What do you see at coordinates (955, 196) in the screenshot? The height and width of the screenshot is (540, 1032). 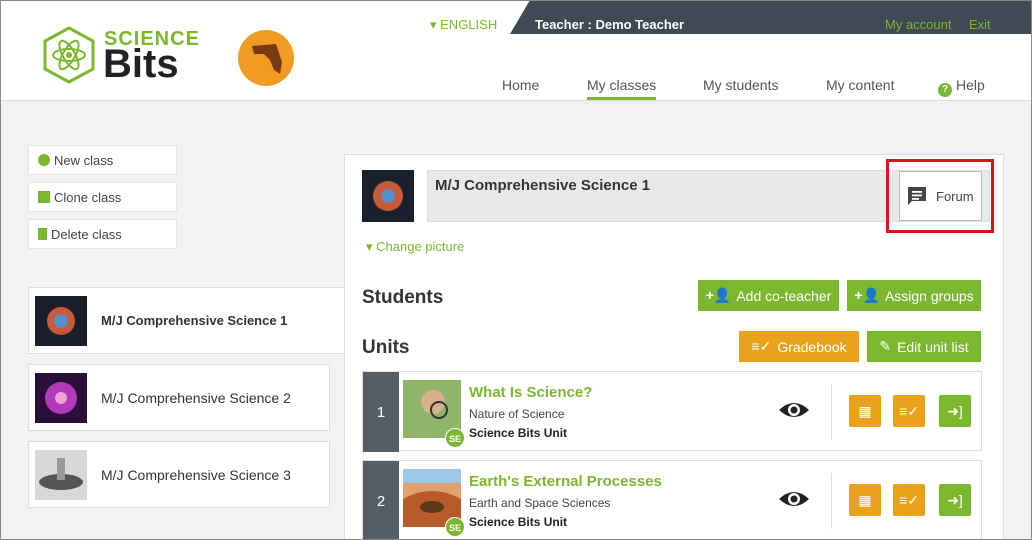 I see `forum-label: Forum` at bounding box center [955, 196].